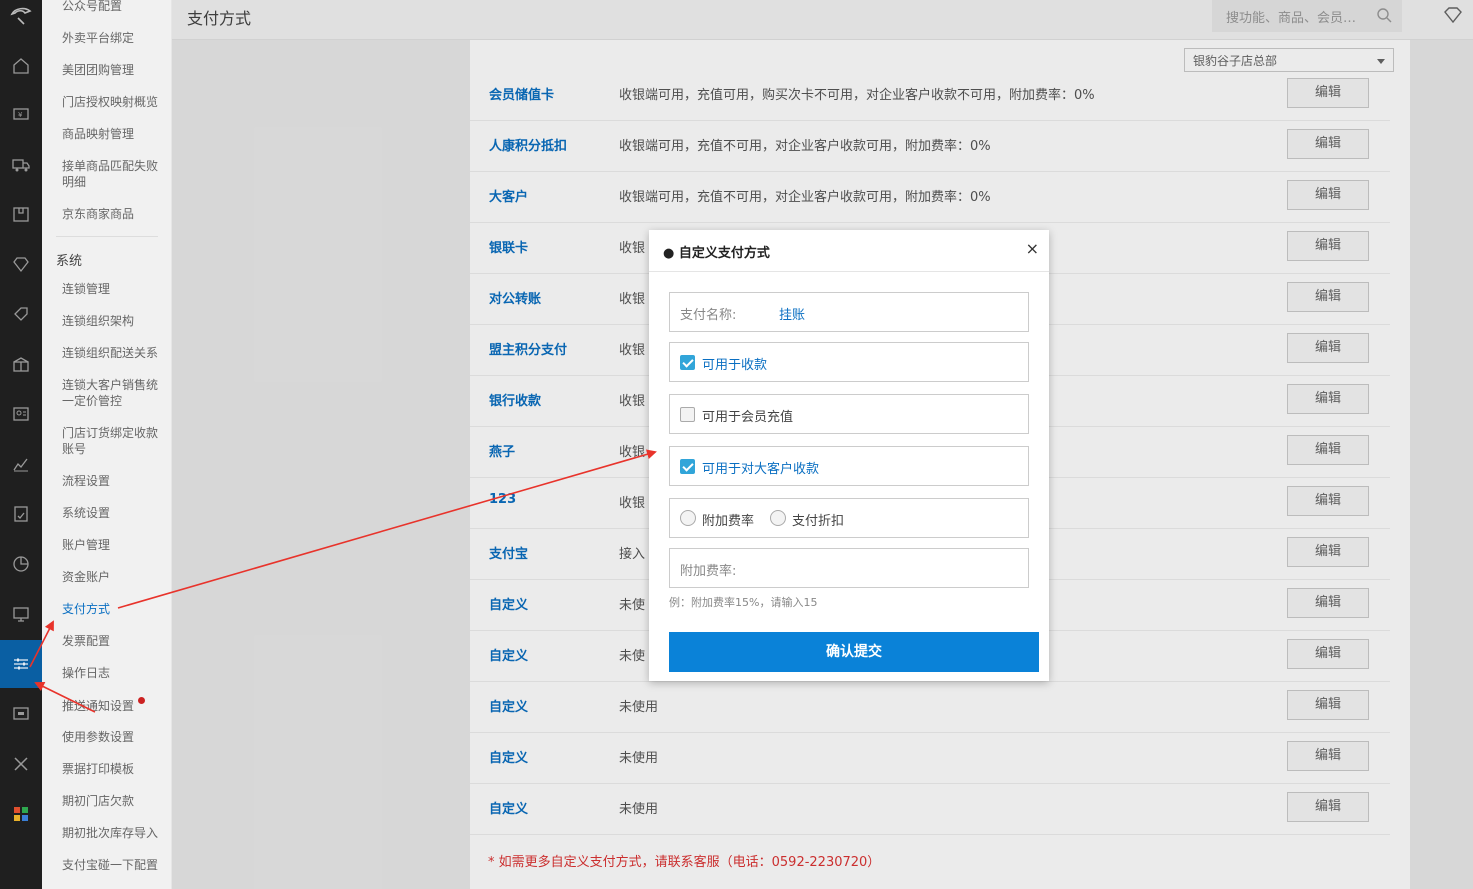 The height and width of the screenshot is (889, 1473). I want to click on dialog-title: ● 自定义支付方式, so click(716, 253).